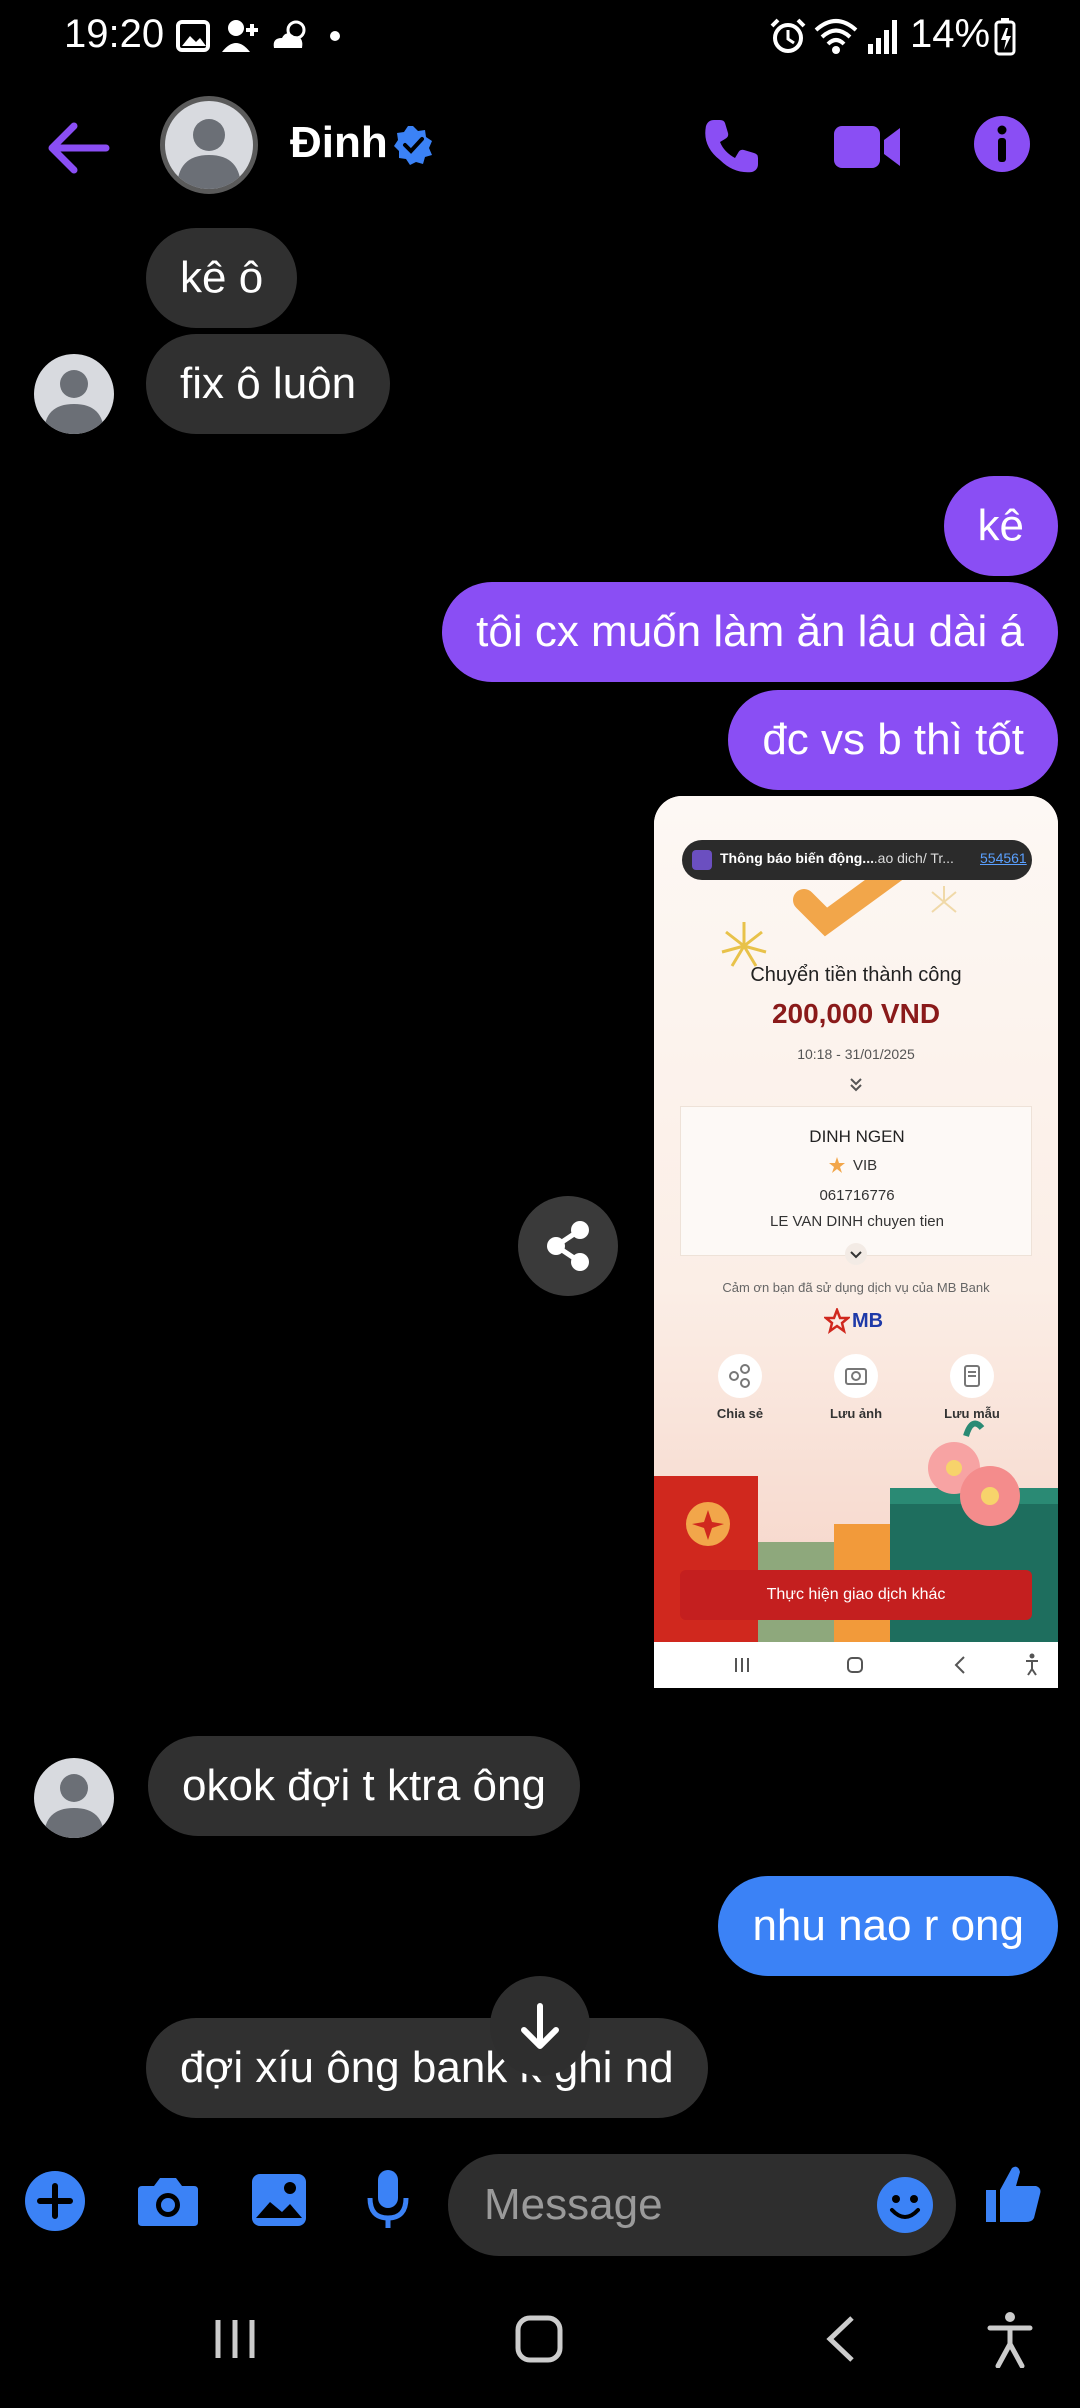 This screenshot has height=2408, width=1080. What do you see at coordinates (55, 2201) in the screenshot?
I see `plus-icon` at bounding box center [55, 2201].